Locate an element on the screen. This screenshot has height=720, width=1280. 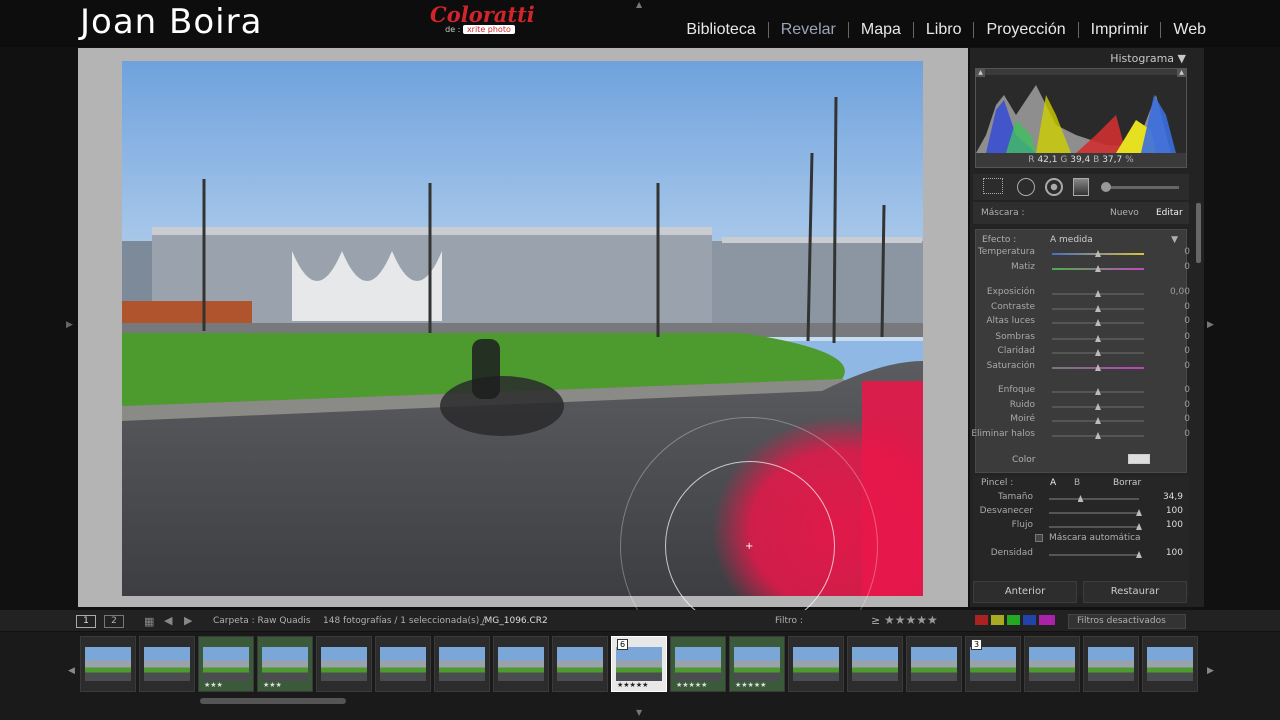
shadow-clip-icon: ▲ is located at coordinates (980, 73).